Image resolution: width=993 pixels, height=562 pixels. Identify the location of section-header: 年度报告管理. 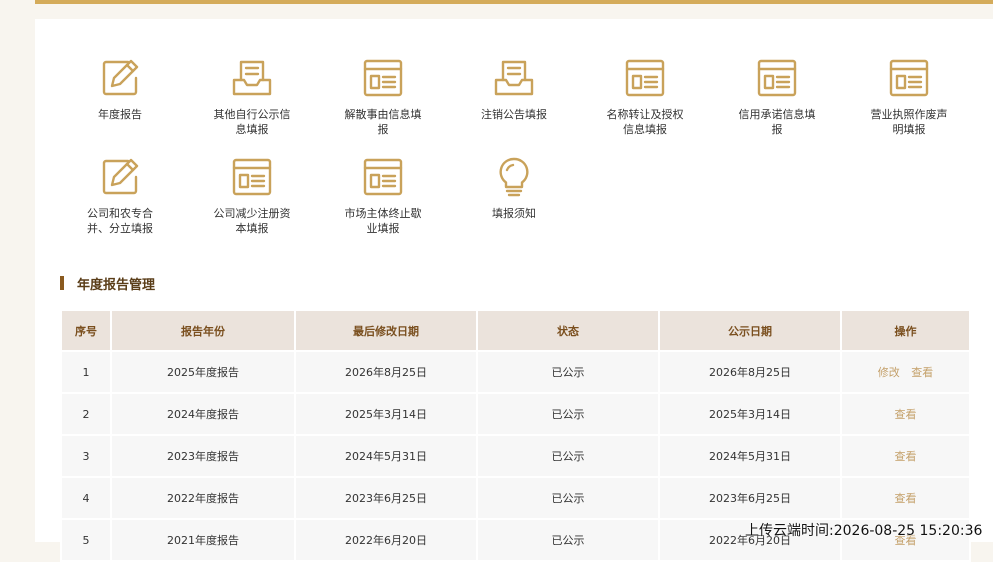
(108, 284).